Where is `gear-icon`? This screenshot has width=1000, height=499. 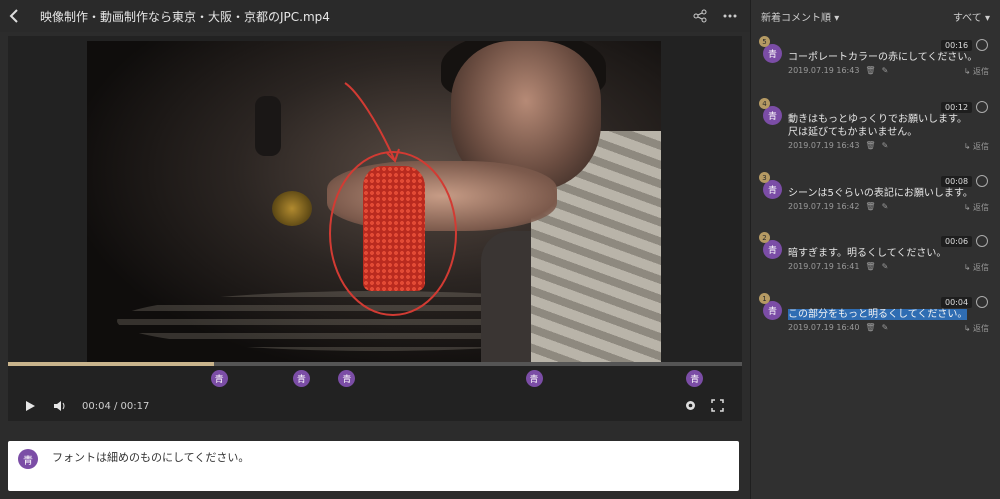 gear-icon is located at coordinates (690, 405).